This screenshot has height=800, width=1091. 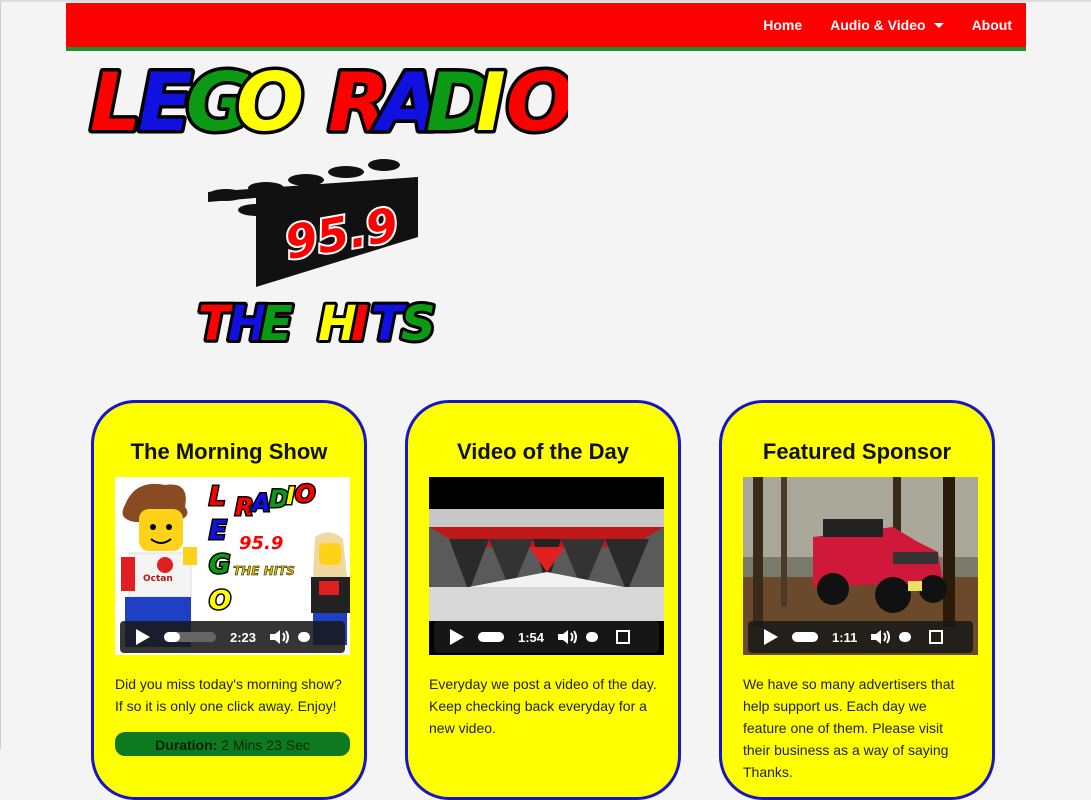 What do you see at coordinates (545, 1) in the screenshot?
I see `page-top-edge` at bounding box center [545, 1].